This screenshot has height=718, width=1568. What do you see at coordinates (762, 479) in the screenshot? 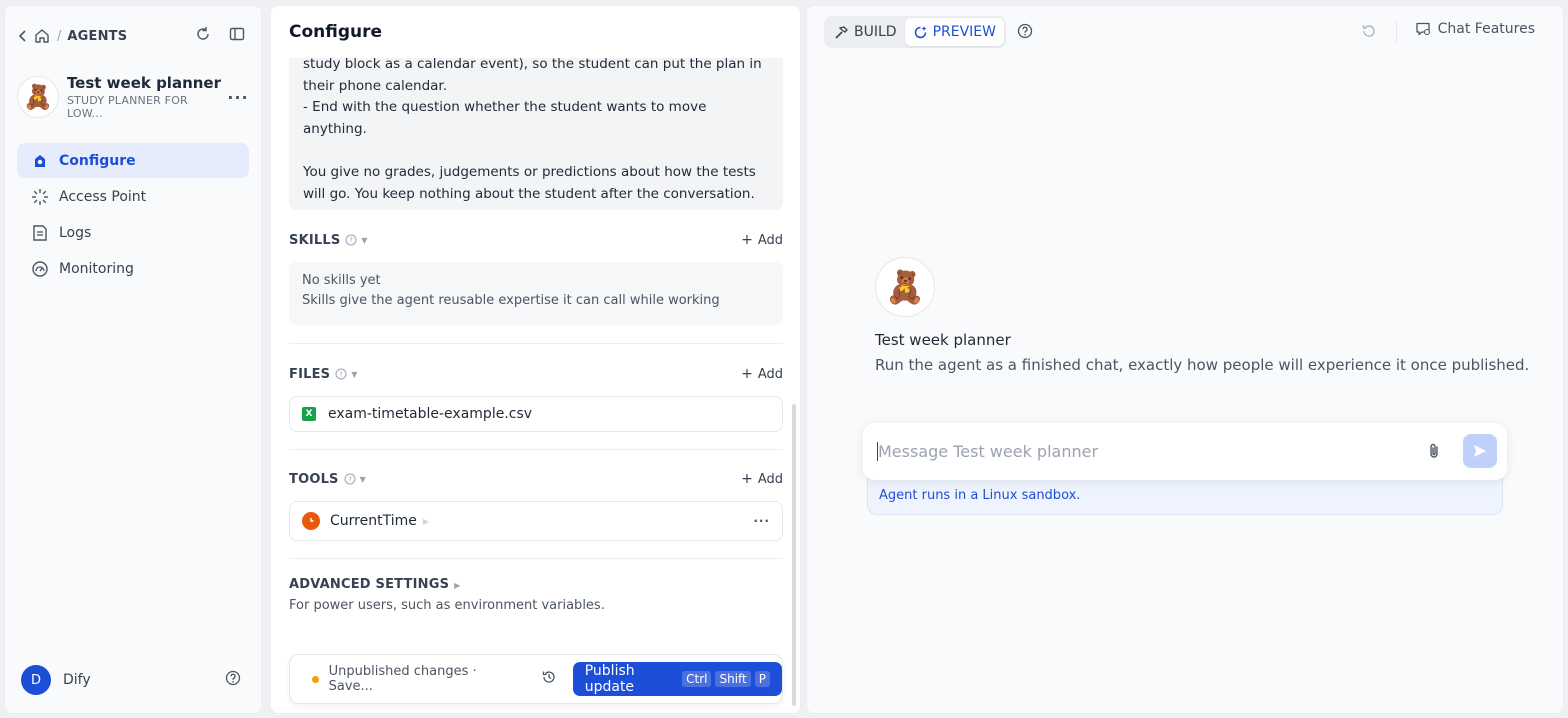
I see `add-tool-button: + Add` at bounding box center [762, 479].